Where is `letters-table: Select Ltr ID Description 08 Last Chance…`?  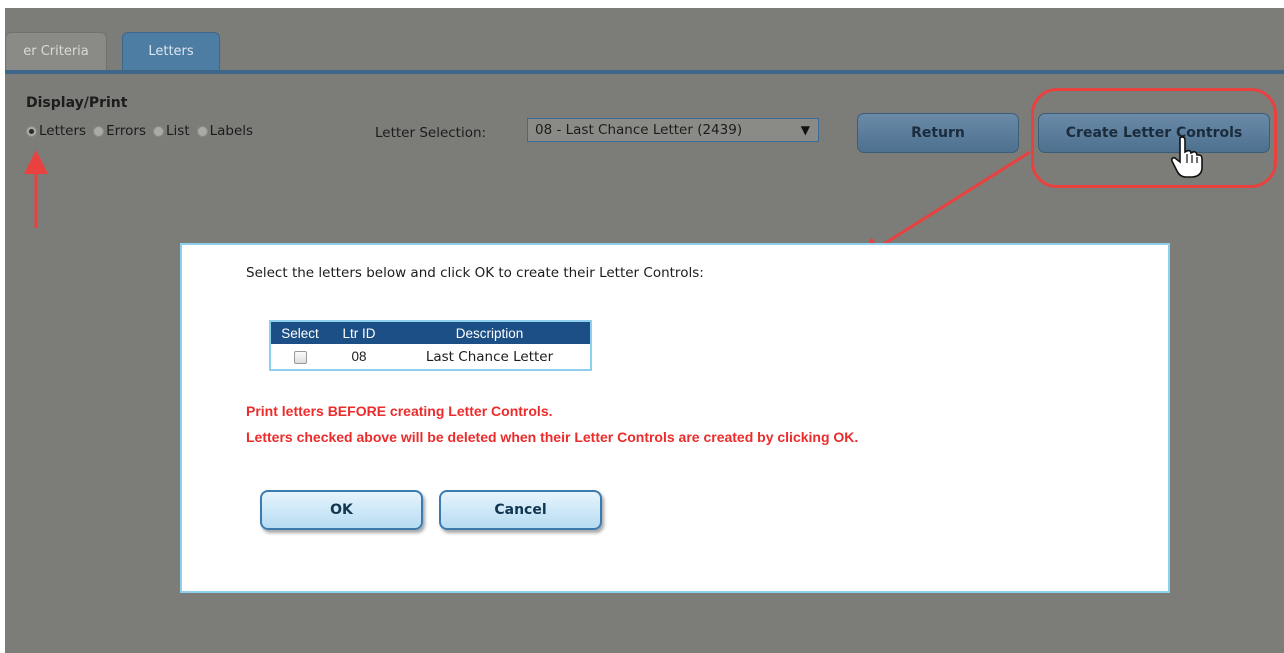 letters-table: Select Ltr ID Description 08 Last Chance… is located at coordinates (430, 345).